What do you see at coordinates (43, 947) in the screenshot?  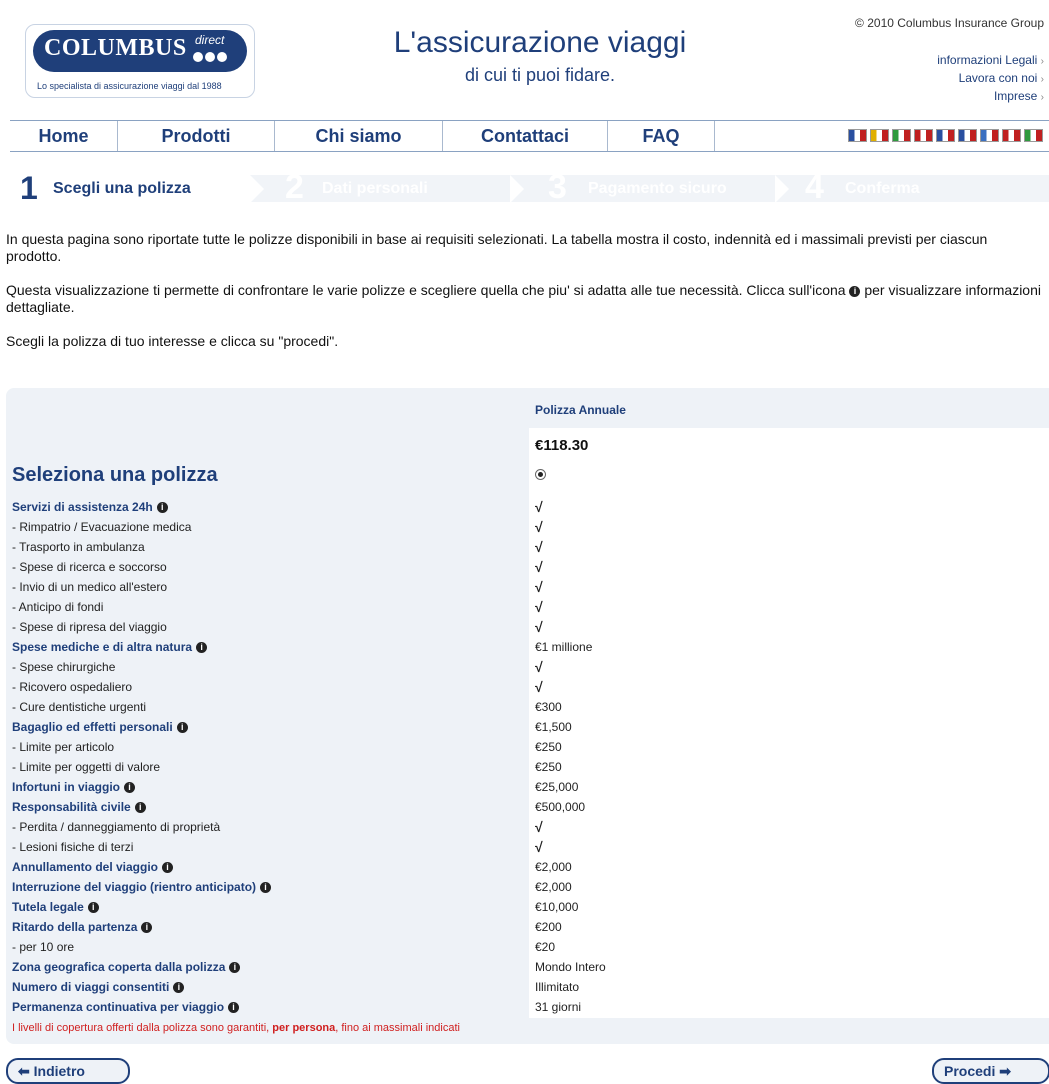 I see `coverage-label-text: - per 10 ore` at bounding box center [43, 947].